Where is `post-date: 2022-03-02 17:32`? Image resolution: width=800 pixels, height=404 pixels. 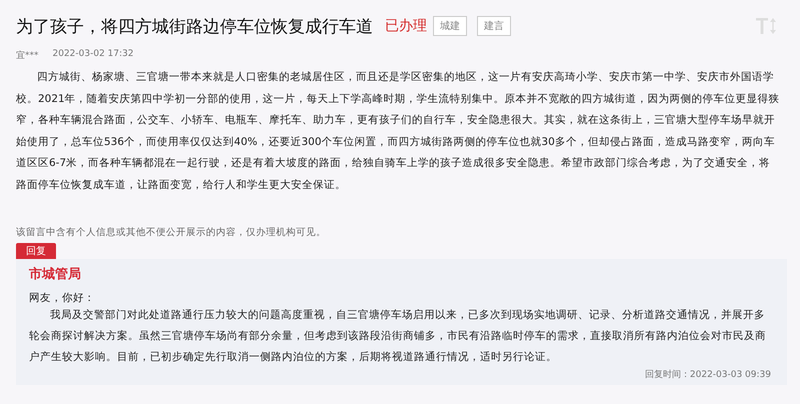 post-date: 2022-03-02 17:32 is located at coordinates (93, 55).